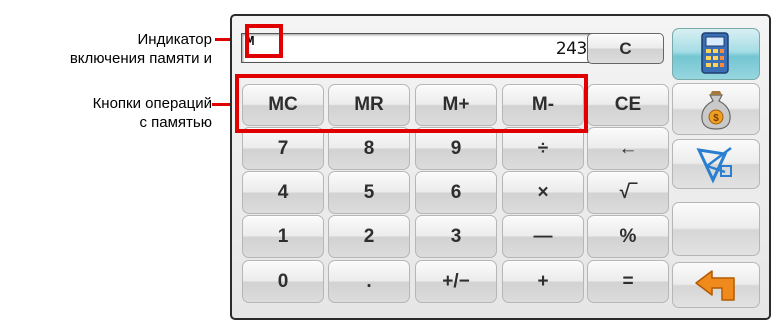  Describe the element at coordinates (426, 48) in the screenshot. I see `calculator-display: M 2433.` at that location.